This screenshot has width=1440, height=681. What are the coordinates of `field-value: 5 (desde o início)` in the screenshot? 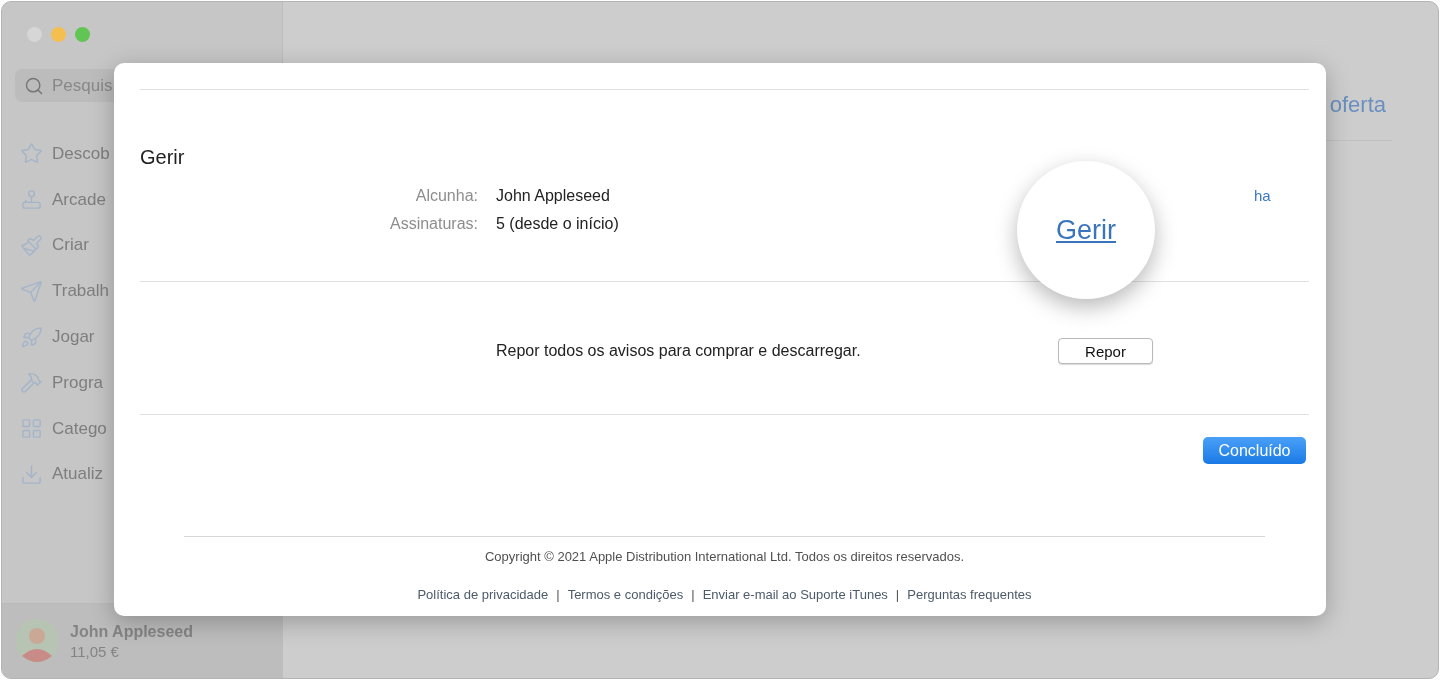 It's located at (557, 224).